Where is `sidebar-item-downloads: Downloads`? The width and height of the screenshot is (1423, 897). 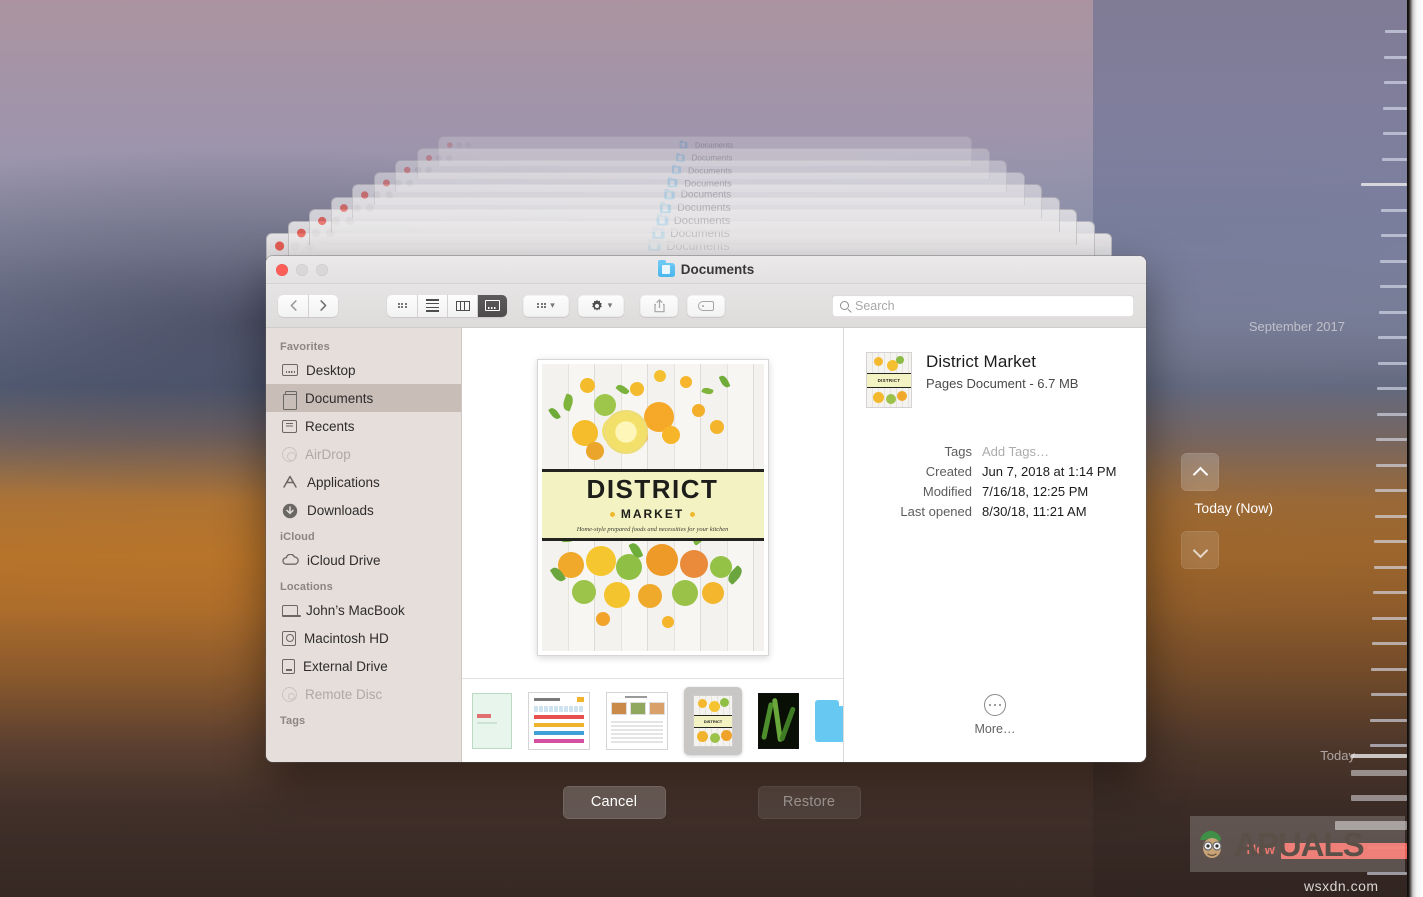
sidebar-item-downloads: Downloads is located at coordinates (363, 510).